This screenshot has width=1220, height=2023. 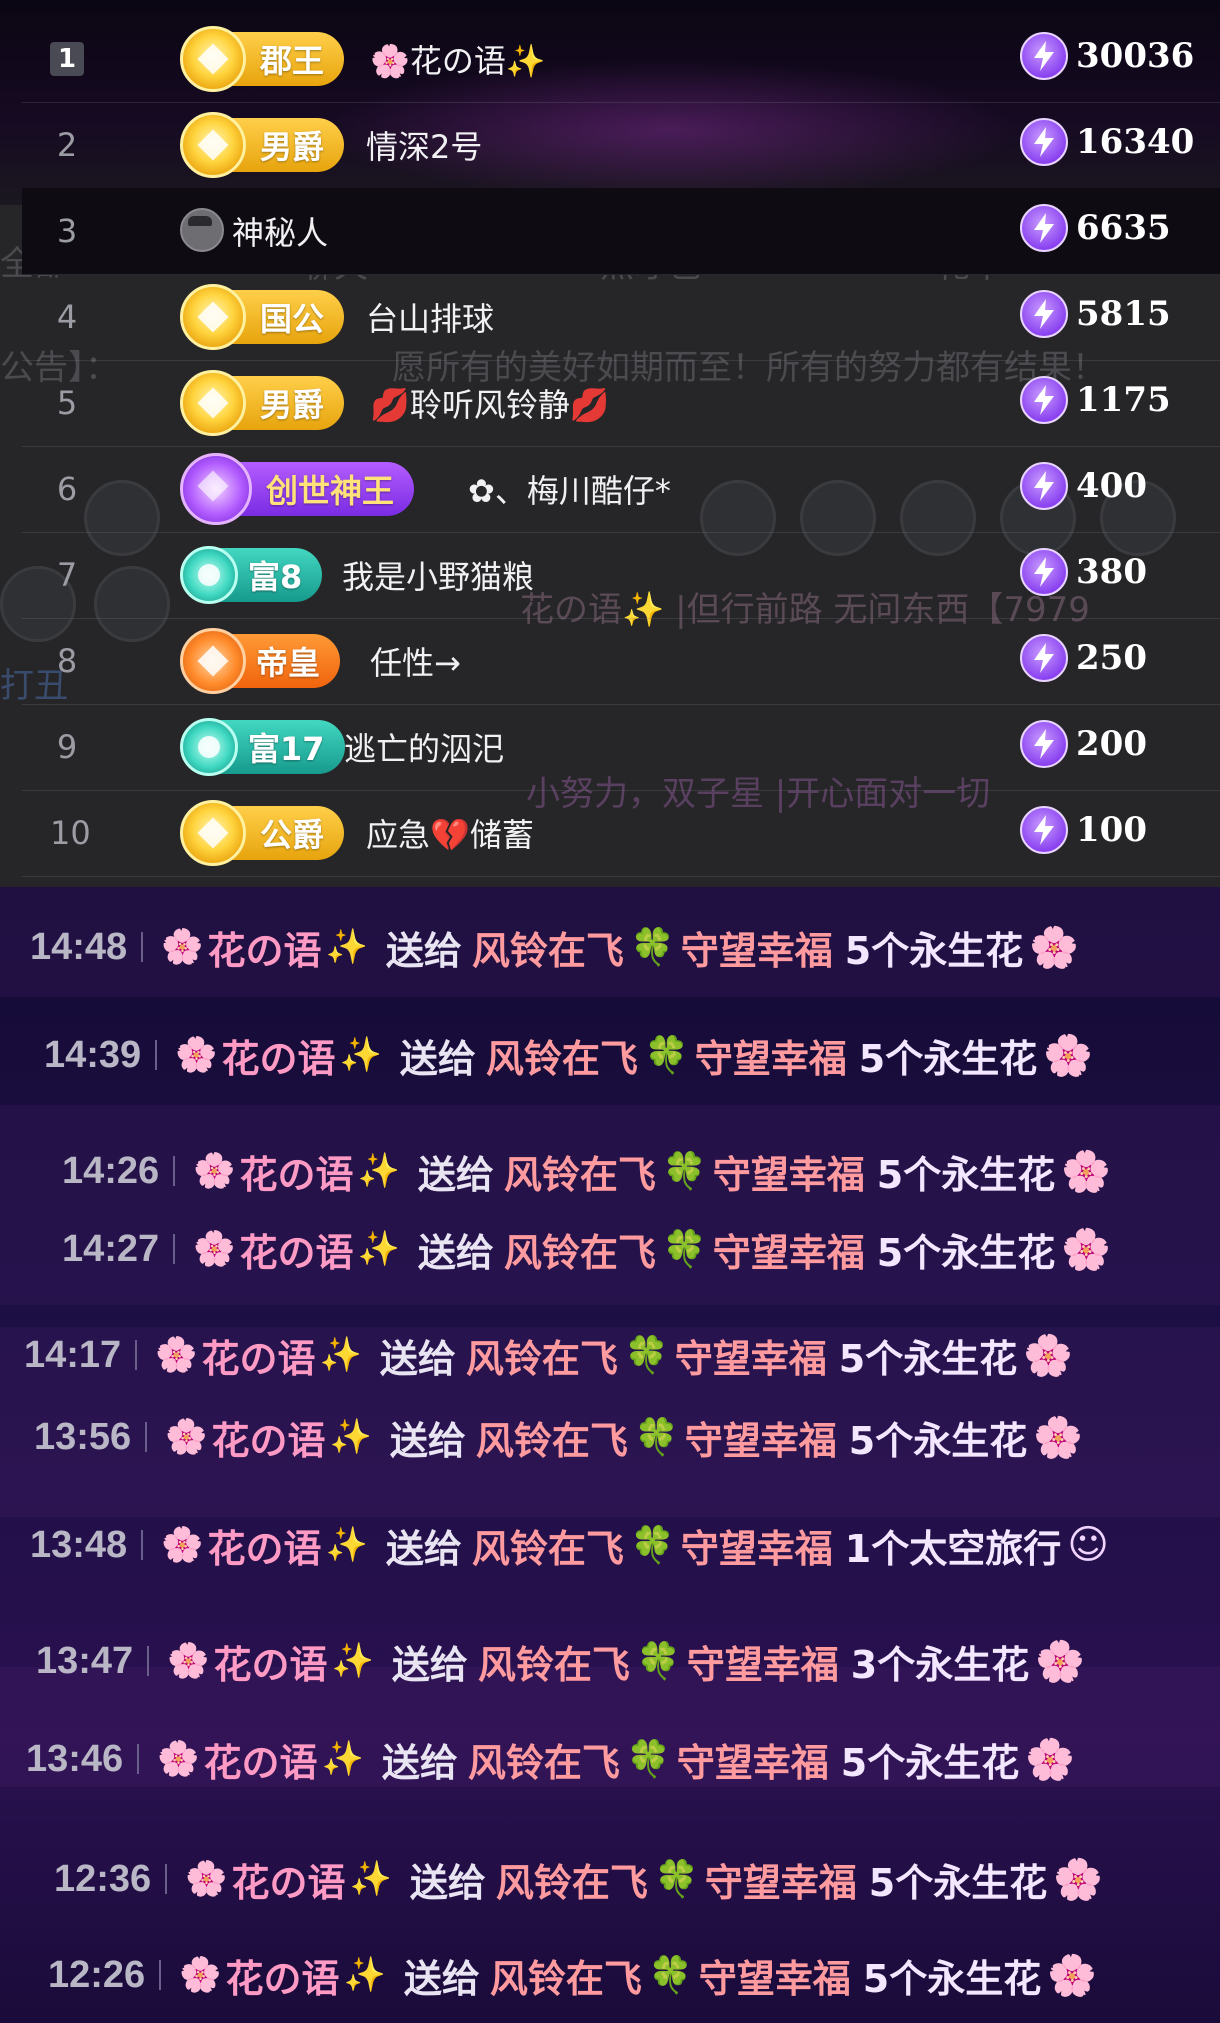 What do you see at coordinates (569, 489) in the screenshot?
I see `user-name: ✿、梅川酷仔*` at bounding box center [569, 489].